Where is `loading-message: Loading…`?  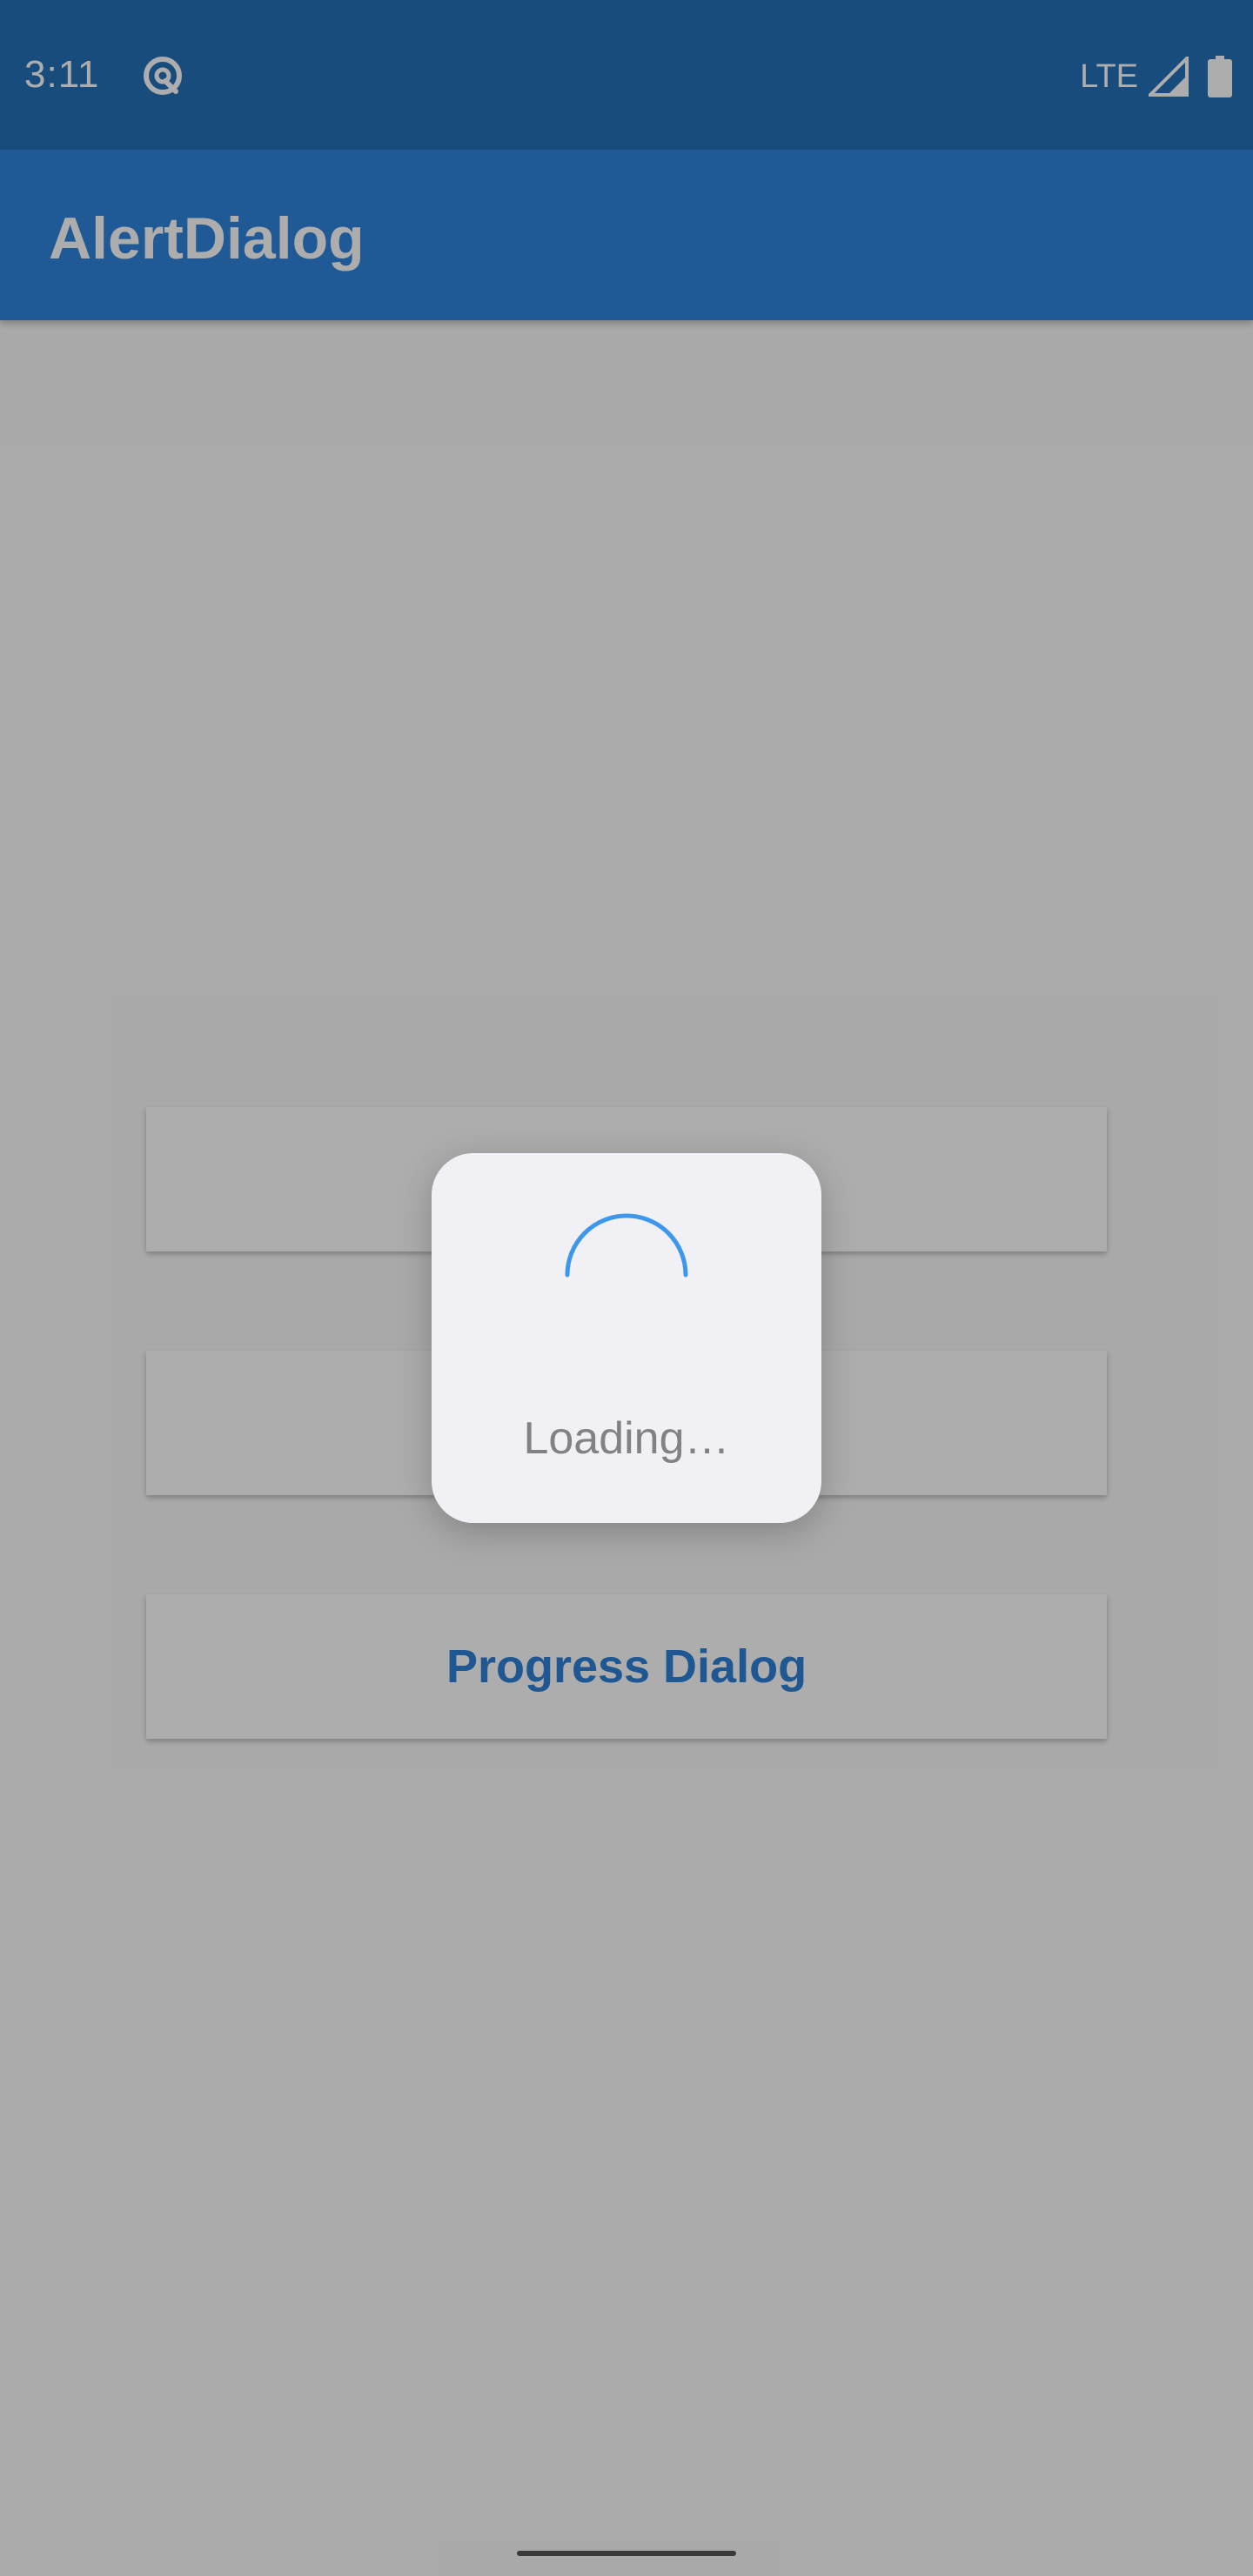 loading-message: Loading… is located at coordinates (626, 1438).